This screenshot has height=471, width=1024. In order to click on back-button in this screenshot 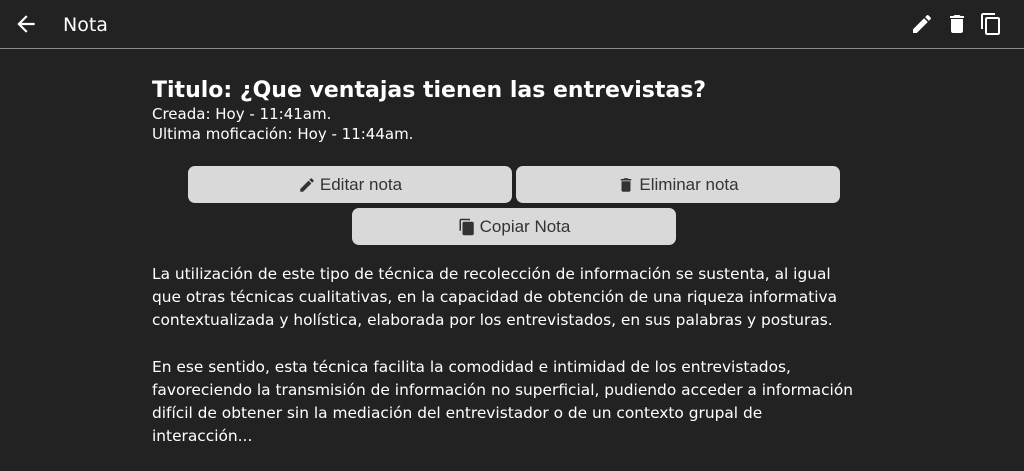, I will do `click(26, 24)`.